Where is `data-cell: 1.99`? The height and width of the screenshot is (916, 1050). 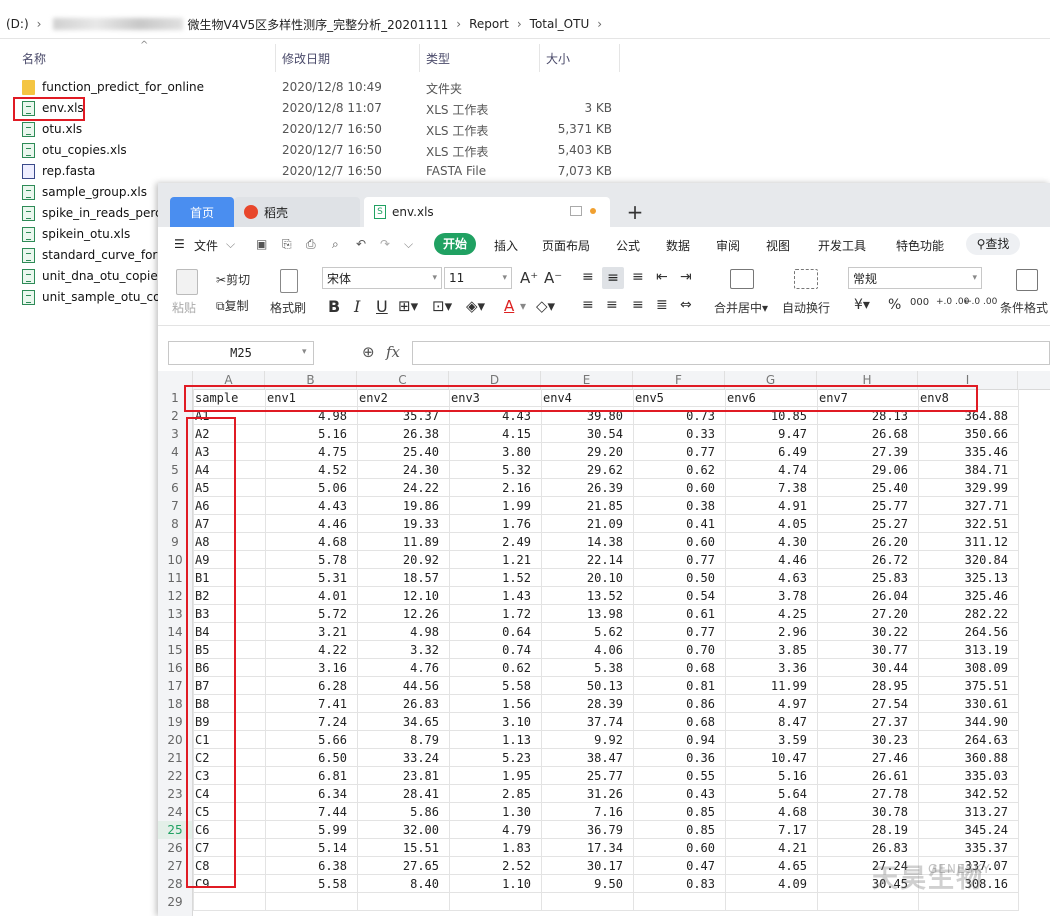
data-cell: 1.99 is located at coordinates (495, 506).